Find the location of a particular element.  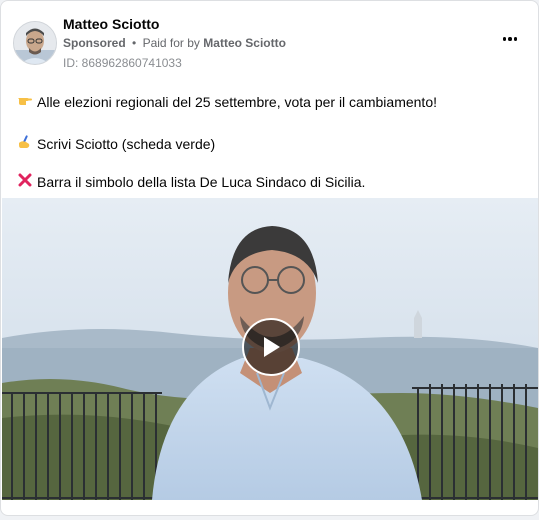

ad-id: ID: 868962860741033 is located at coordinates (122, 63).